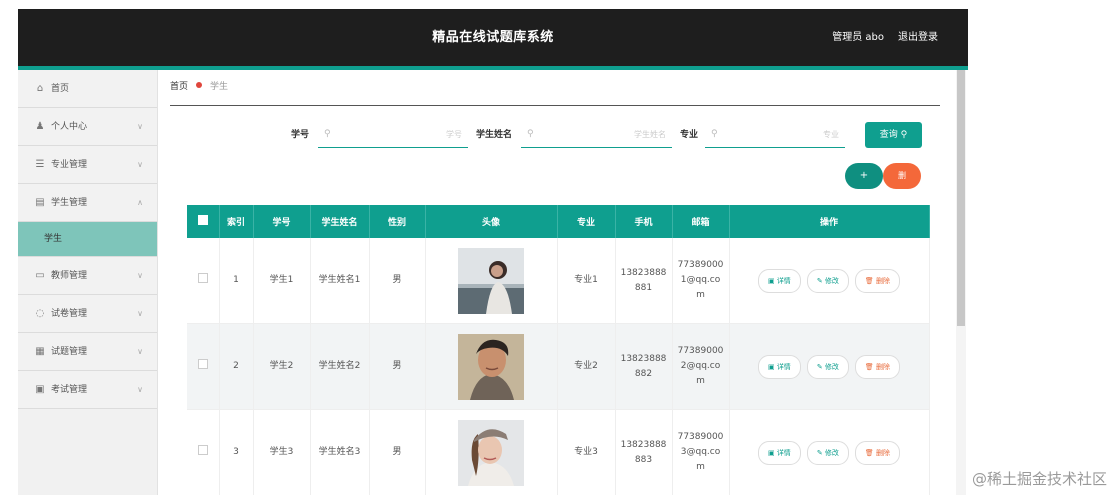 The image size is (1115, 495). Describe the element at coordinates (643, 459) in the screenshot. I see `phone-line: 883` at that location.